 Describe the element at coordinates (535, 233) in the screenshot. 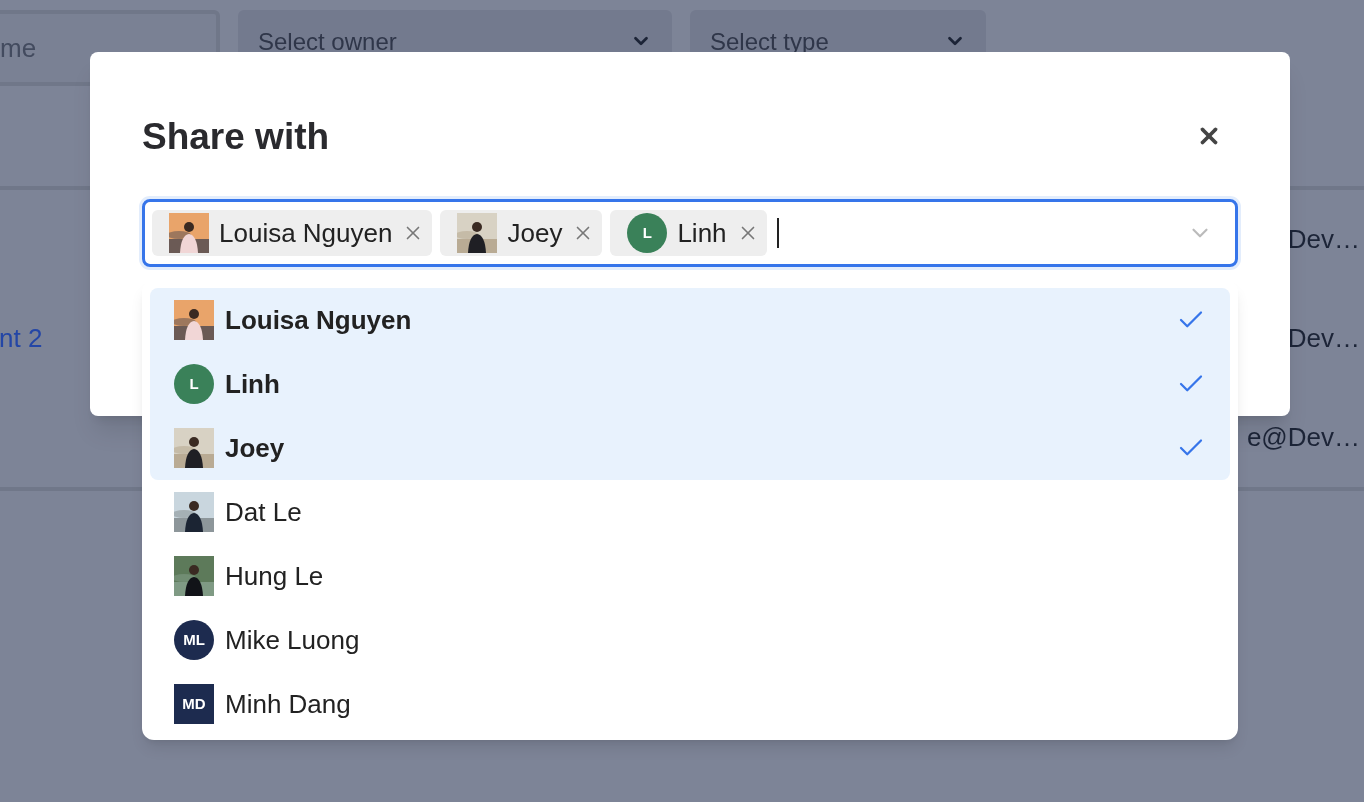

I see `chip-label: Joey` at that location.